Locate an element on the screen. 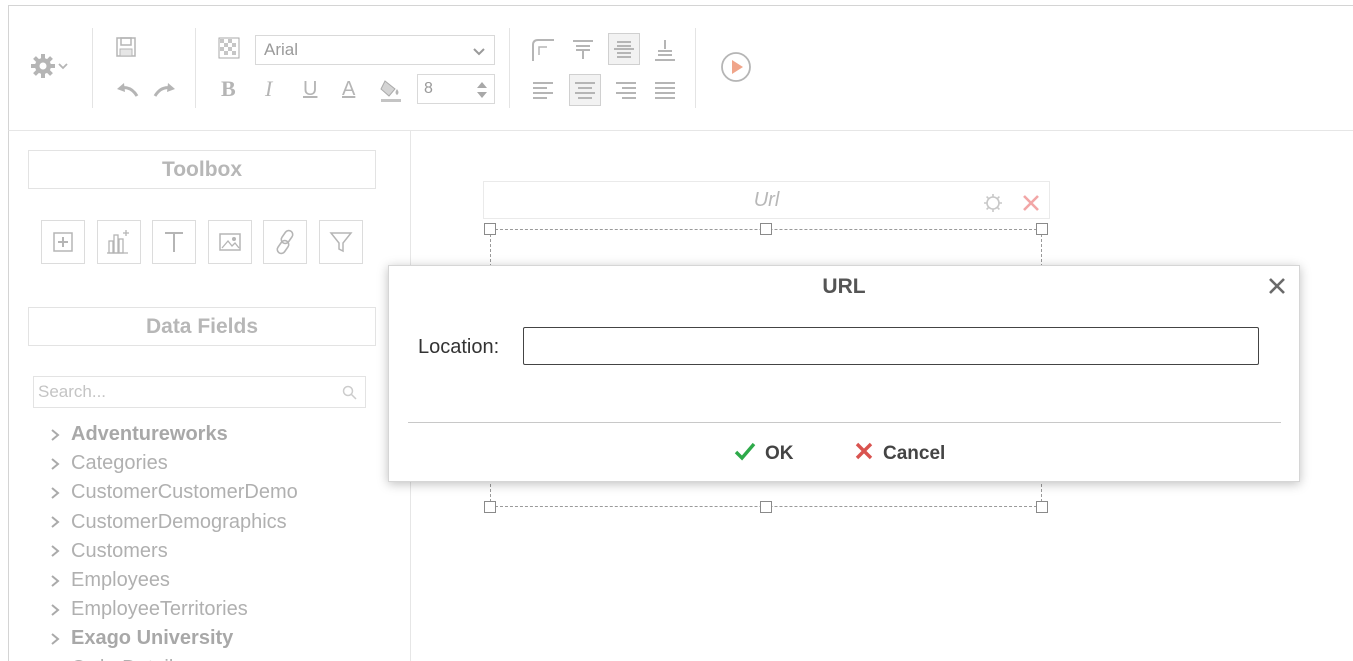 The image size is (1353, 661). tree-item: Adventureworks is located at coordinates (173, 434).